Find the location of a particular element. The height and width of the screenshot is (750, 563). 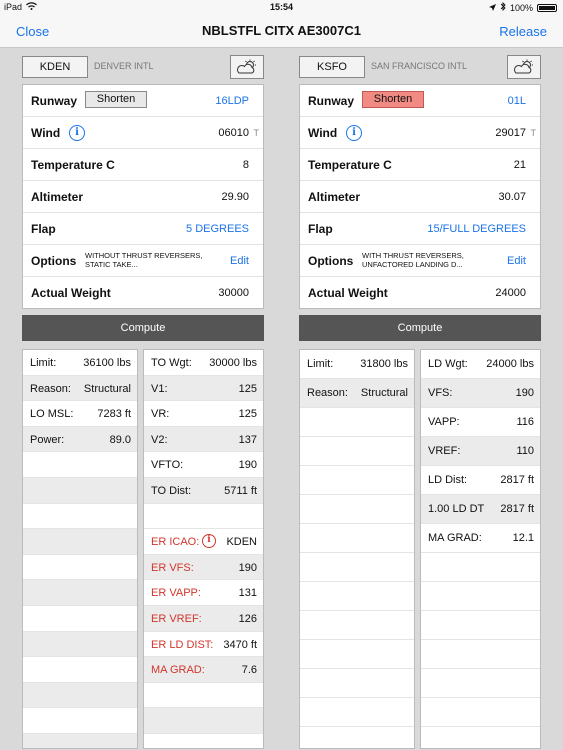

table-row: Limit: 36100 lbs is located at coordinates (80, 363).